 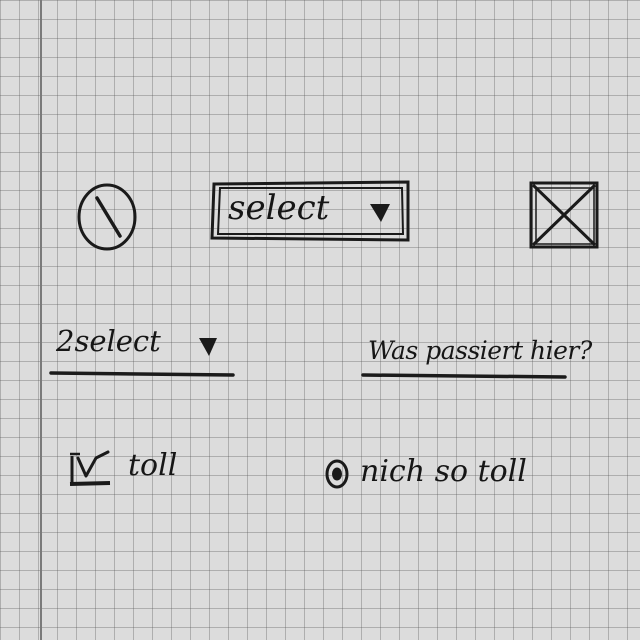 What do you see at coordinates (480, 350) in the screenshot?
I see `hyperlink-label: Was passiert hier?` at bounding box center [480, 350].